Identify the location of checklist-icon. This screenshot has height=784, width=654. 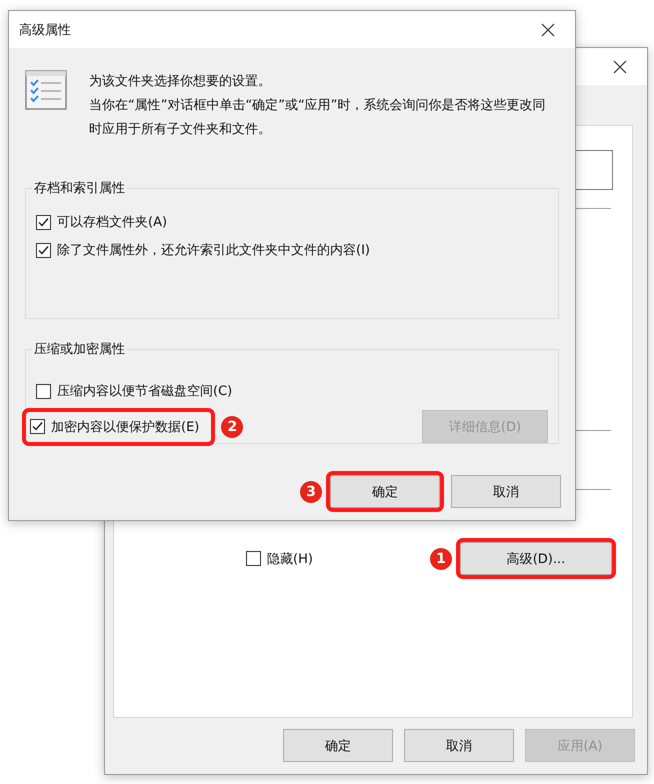
(46, 90).